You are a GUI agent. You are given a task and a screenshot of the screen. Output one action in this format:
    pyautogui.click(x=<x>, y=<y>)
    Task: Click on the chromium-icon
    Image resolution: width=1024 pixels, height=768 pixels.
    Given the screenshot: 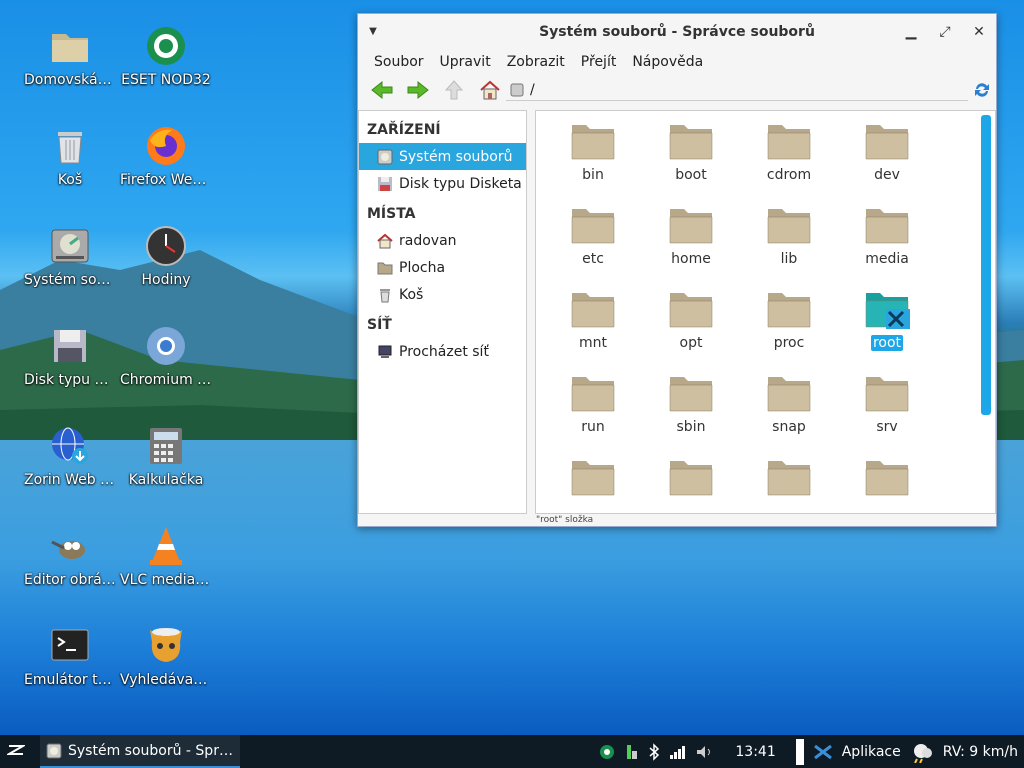 What is the action you would take?
    pyautogui.click(x=166, y=346)
    